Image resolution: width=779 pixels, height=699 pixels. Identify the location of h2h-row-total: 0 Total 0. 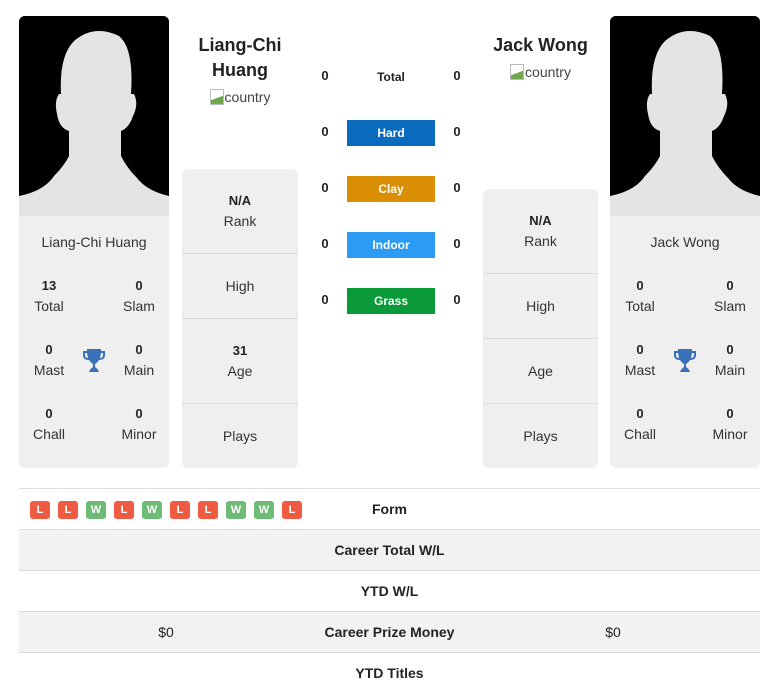
(391, 76).